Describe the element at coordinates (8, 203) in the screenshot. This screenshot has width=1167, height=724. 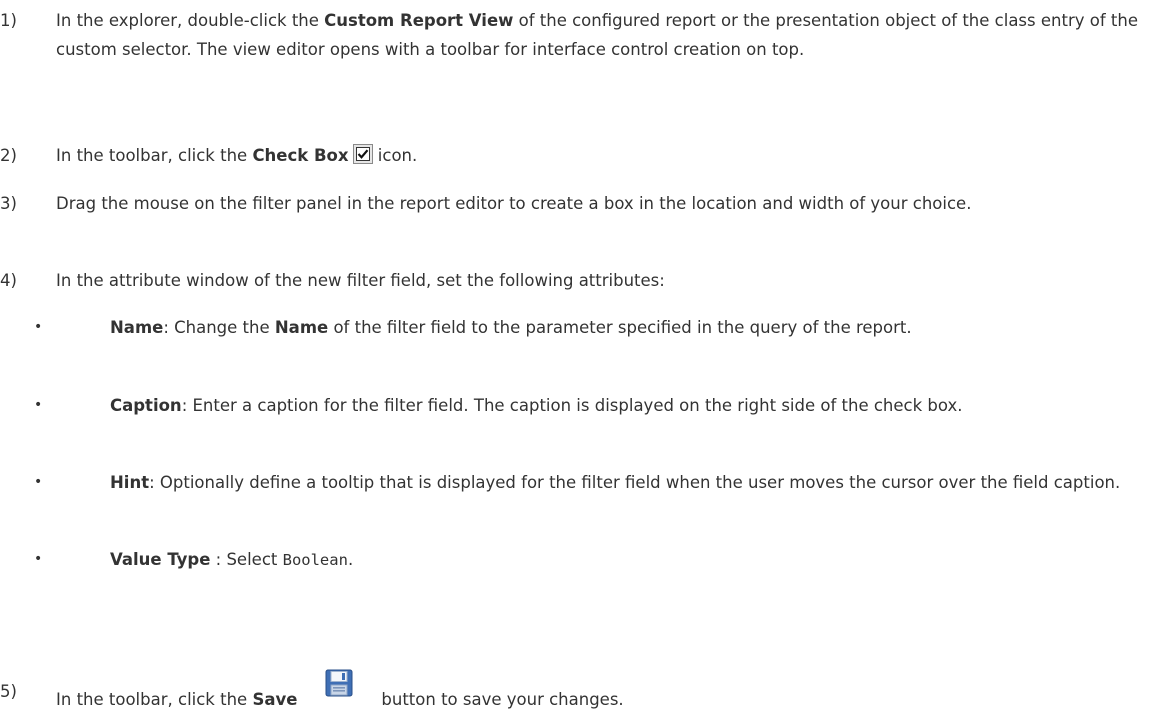
I see `step-number: 3)` at that location.